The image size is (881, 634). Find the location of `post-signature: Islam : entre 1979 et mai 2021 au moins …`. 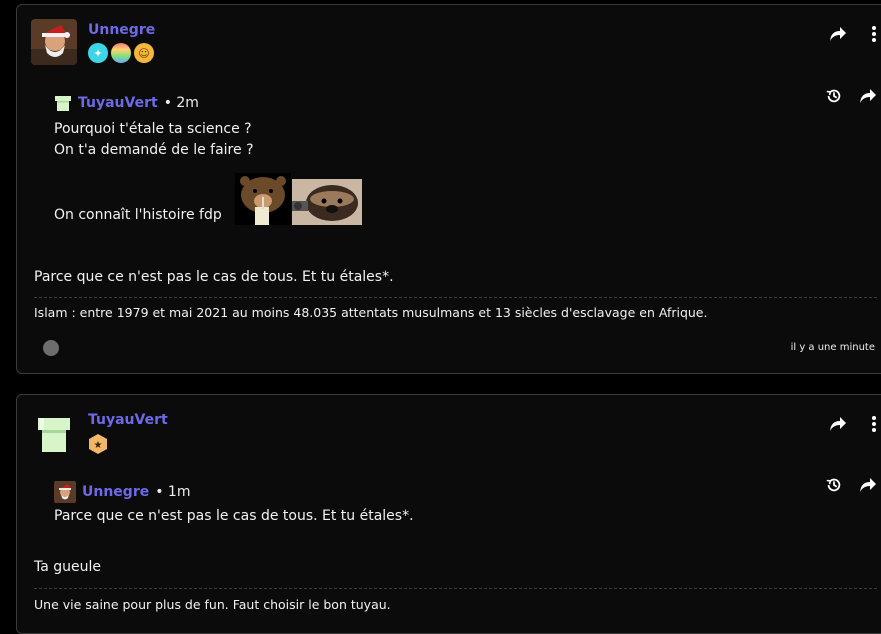

post-signature: Islam : entre 1979 et mai 2021 au moins … is located at coordinates (371, 312).